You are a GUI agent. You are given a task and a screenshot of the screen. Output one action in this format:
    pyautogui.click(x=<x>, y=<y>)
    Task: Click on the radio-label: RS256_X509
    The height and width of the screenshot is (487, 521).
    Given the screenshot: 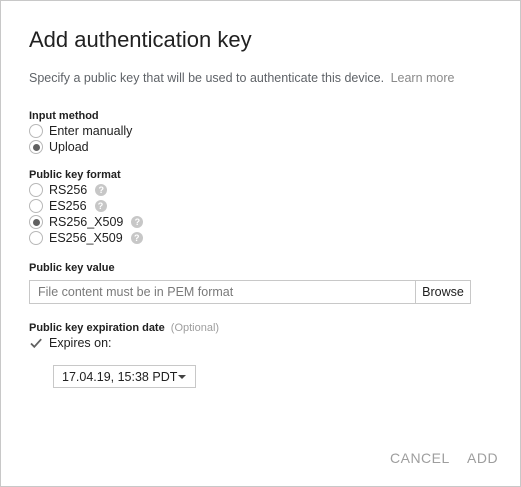 What is the action you would take?
    pyautogui.click(x=86, y=222)
    